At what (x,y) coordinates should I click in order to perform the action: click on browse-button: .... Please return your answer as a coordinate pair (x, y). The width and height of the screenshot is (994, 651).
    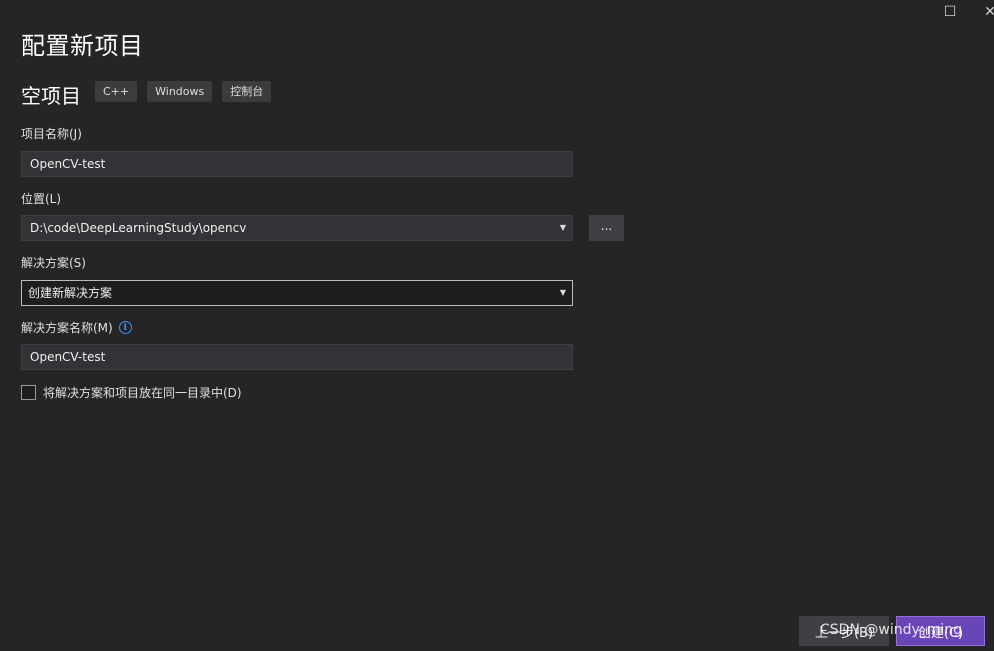
    Looking at the image, I should click on (606, 228).